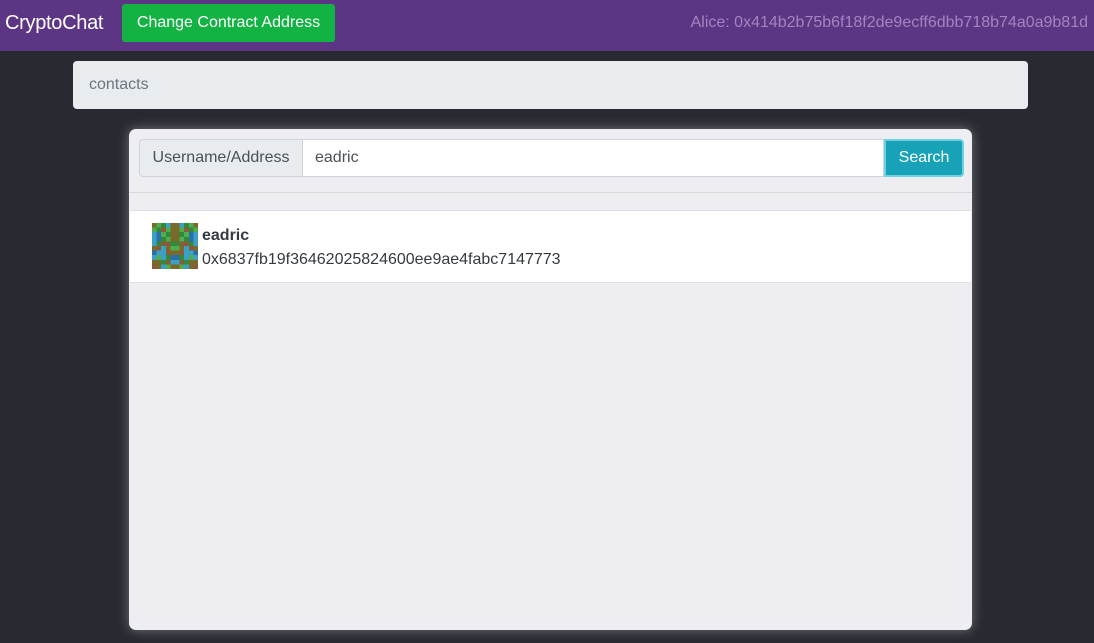 The height and width of the screenshot is (643, 1094). I want to click on contact-name: eadric, so click(226, 235).